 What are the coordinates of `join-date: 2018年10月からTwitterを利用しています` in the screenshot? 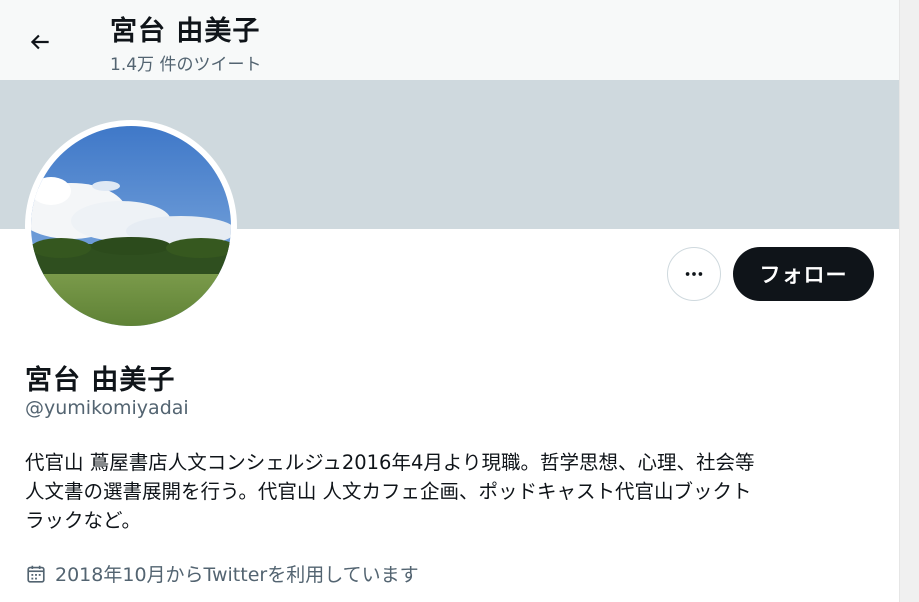 It's located at (222, 573).